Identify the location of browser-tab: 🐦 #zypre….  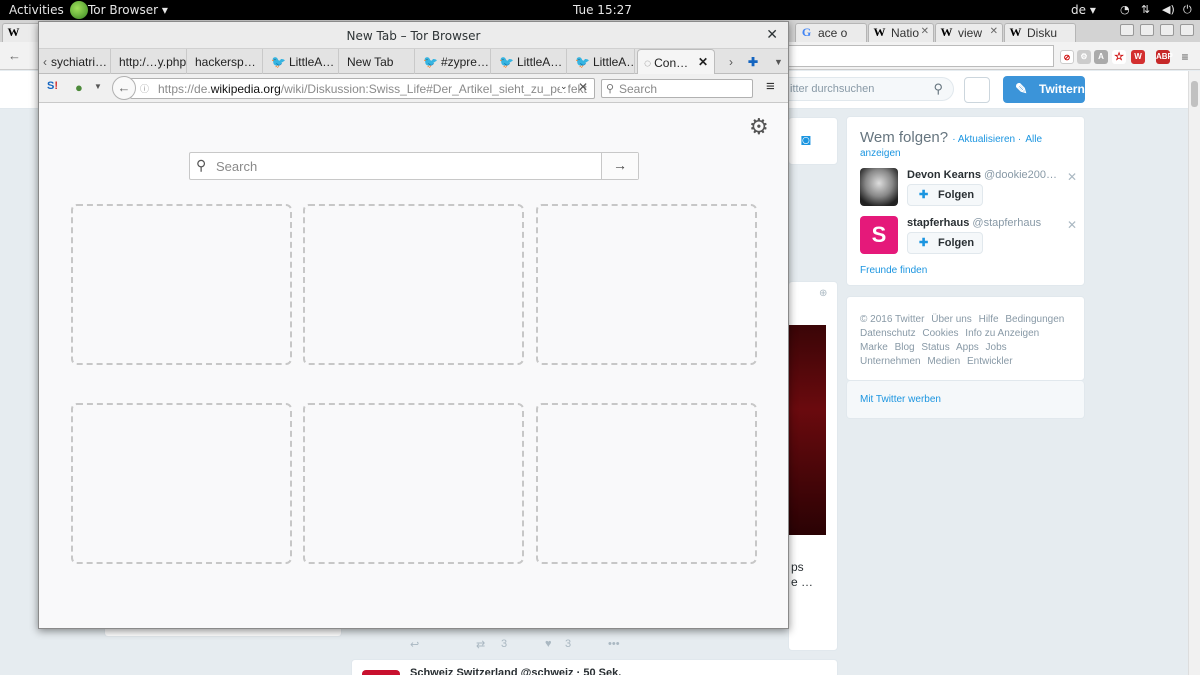
(454, 61).